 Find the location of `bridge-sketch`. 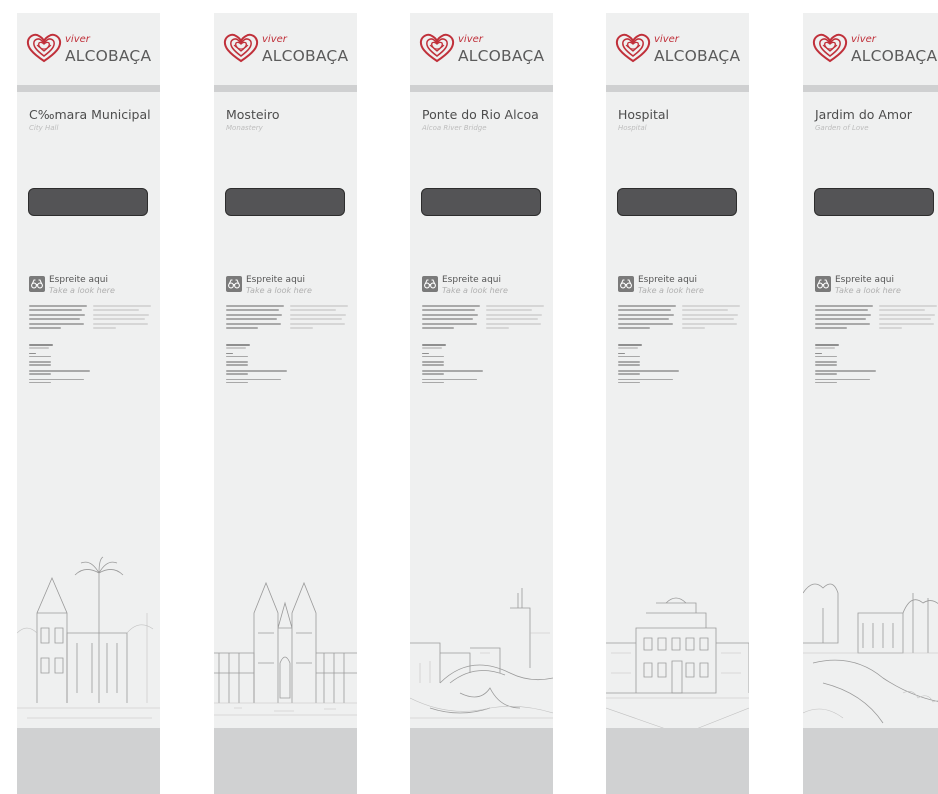

bridge-sketch is located at coordinates (481, 631).